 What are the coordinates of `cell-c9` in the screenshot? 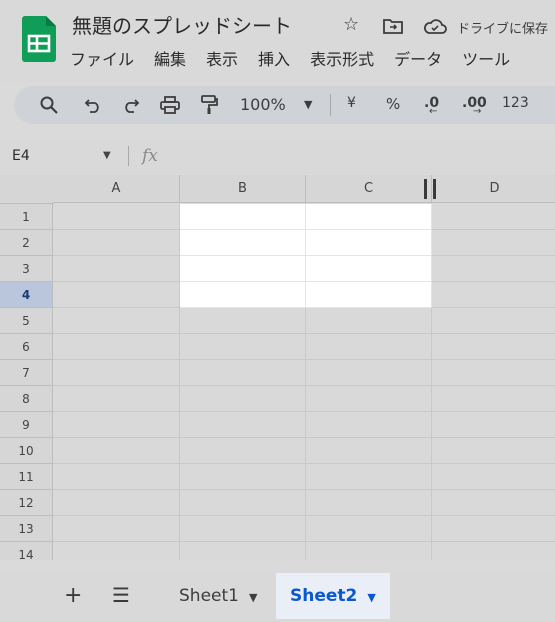 It's located at (369, 425).